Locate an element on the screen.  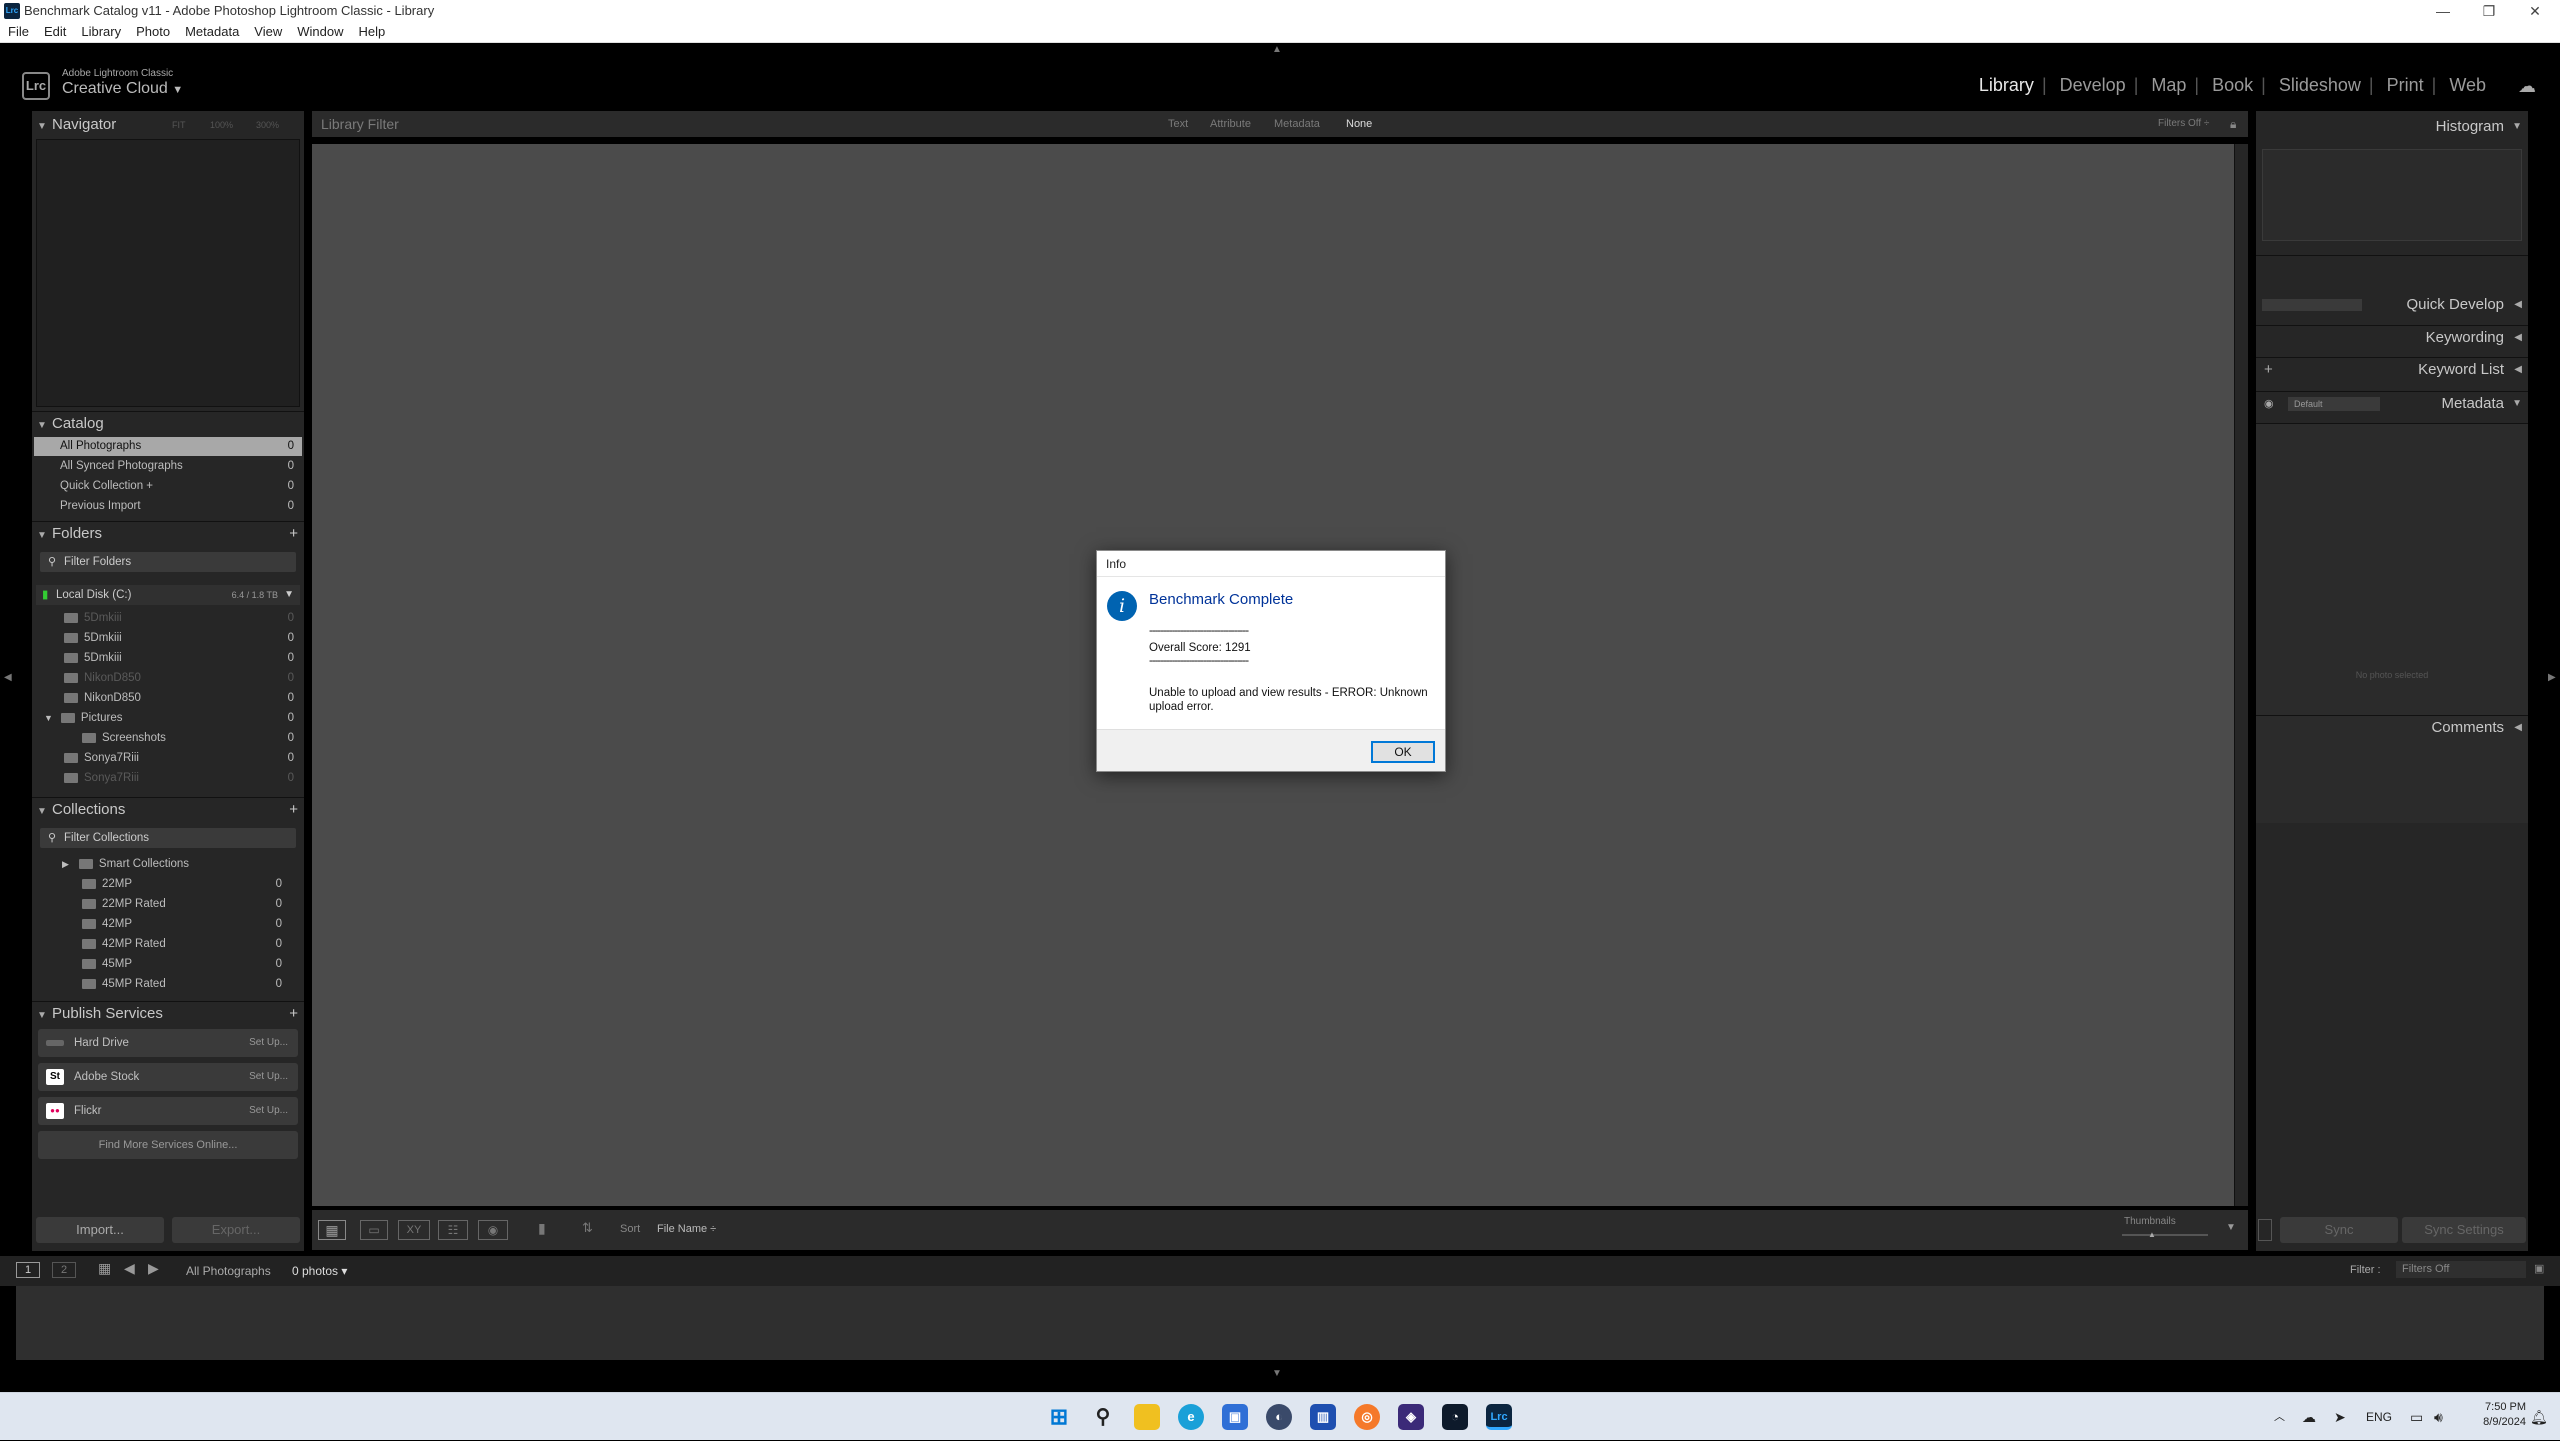
toolbar-menu-chevron-icon: ▼ is located at coordinates (2231, 1227).